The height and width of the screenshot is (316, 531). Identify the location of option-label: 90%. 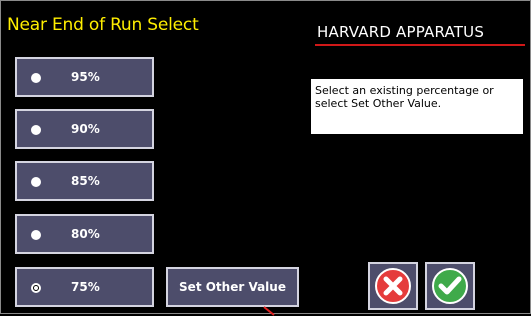
(85, 129).